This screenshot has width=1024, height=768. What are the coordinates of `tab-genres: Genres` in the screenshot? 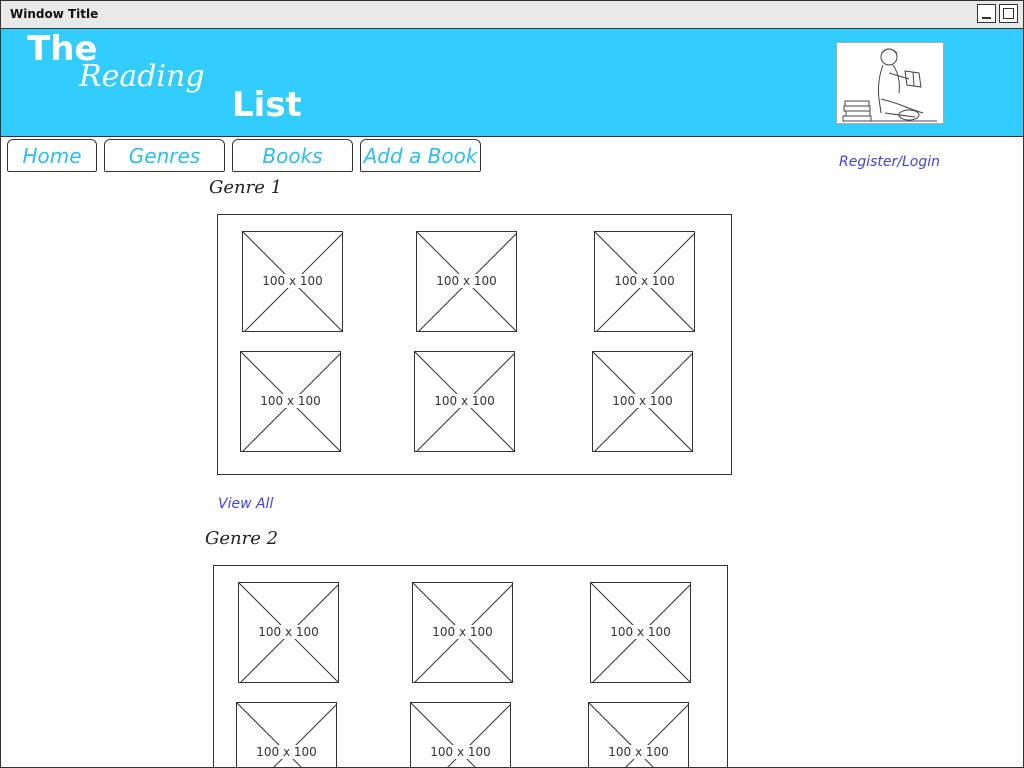 It's located at (164, 155).